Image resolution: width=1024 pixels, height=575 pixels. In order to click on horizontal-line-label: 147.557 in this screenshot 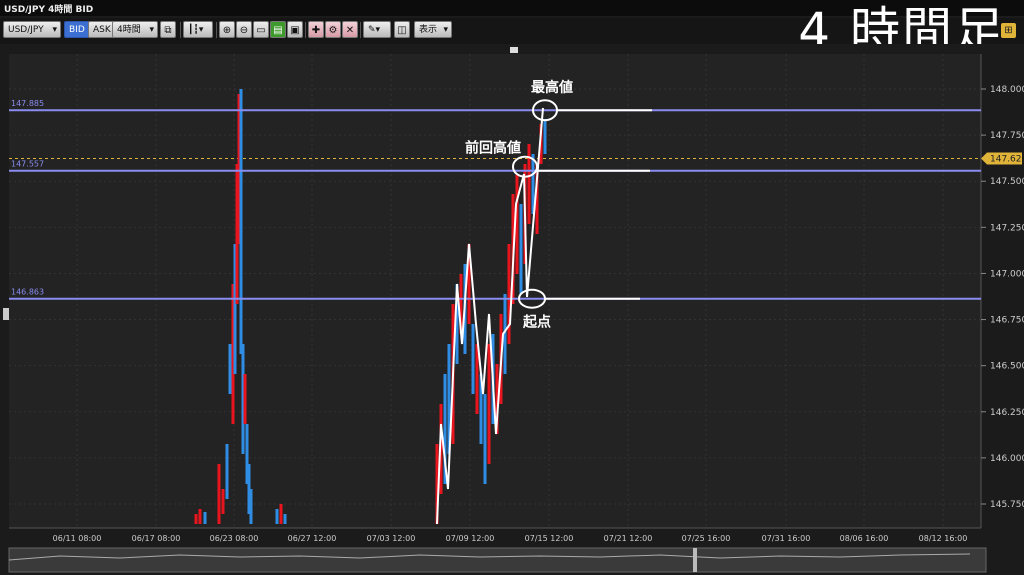, I will do `click(27, 164)`.